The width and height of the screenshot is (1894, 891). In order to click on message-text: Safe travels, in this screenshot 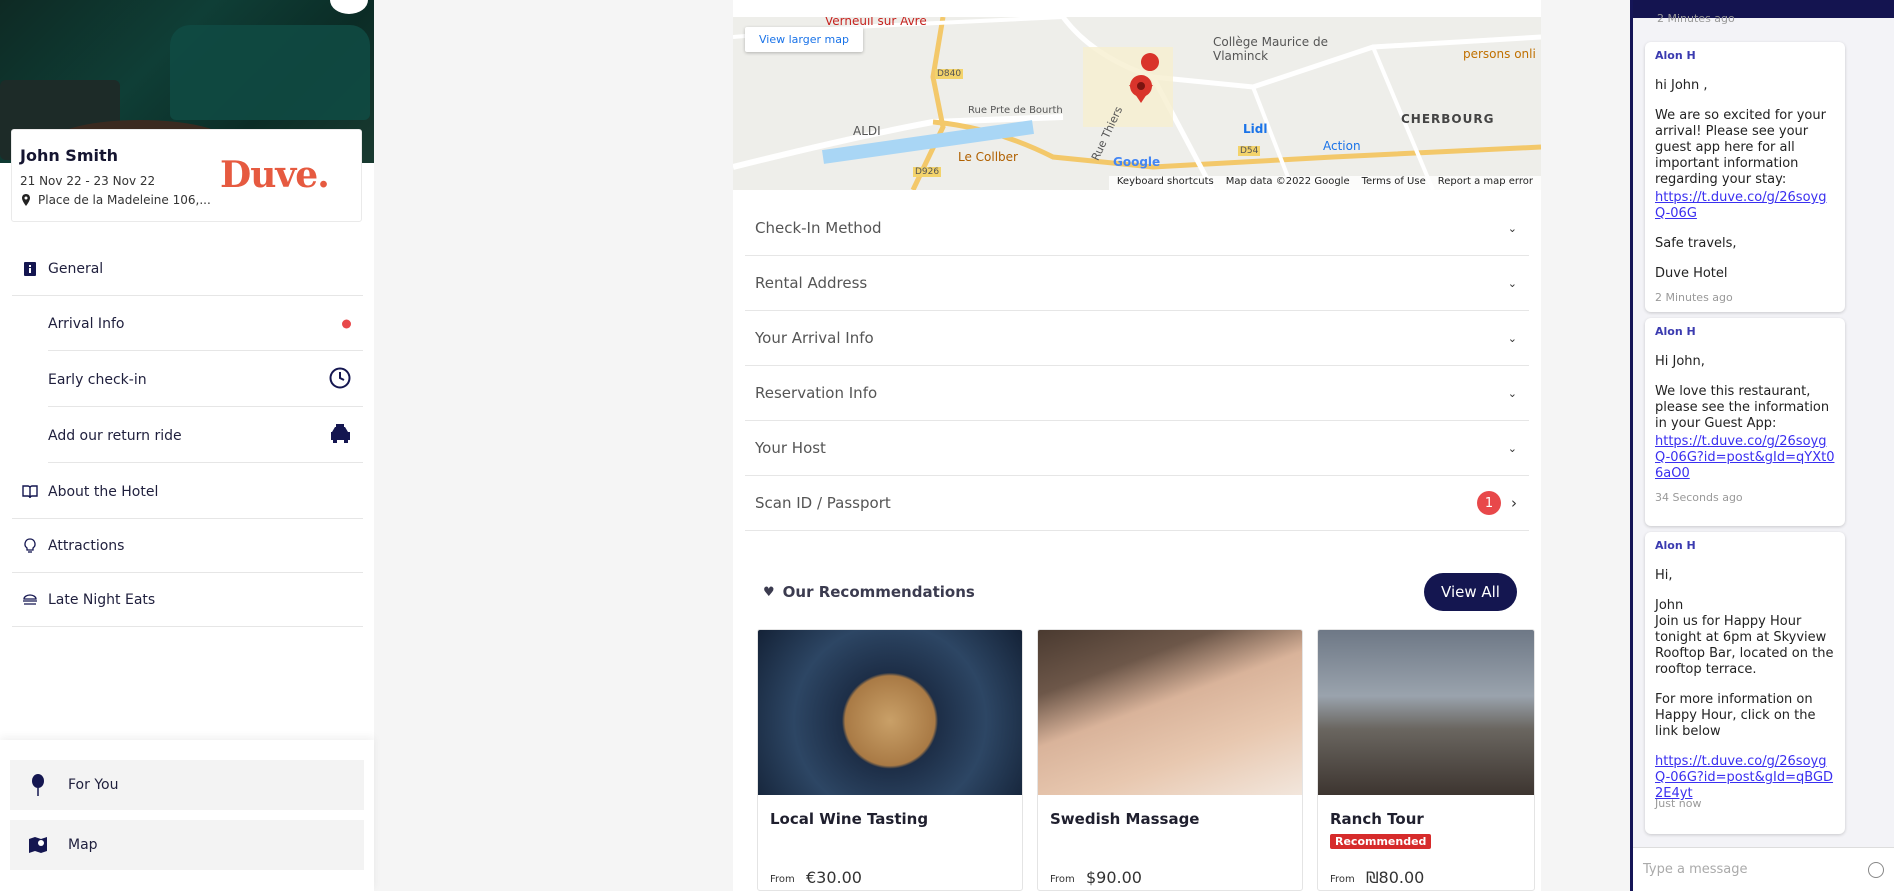, I will do `click(1696, 243)`.